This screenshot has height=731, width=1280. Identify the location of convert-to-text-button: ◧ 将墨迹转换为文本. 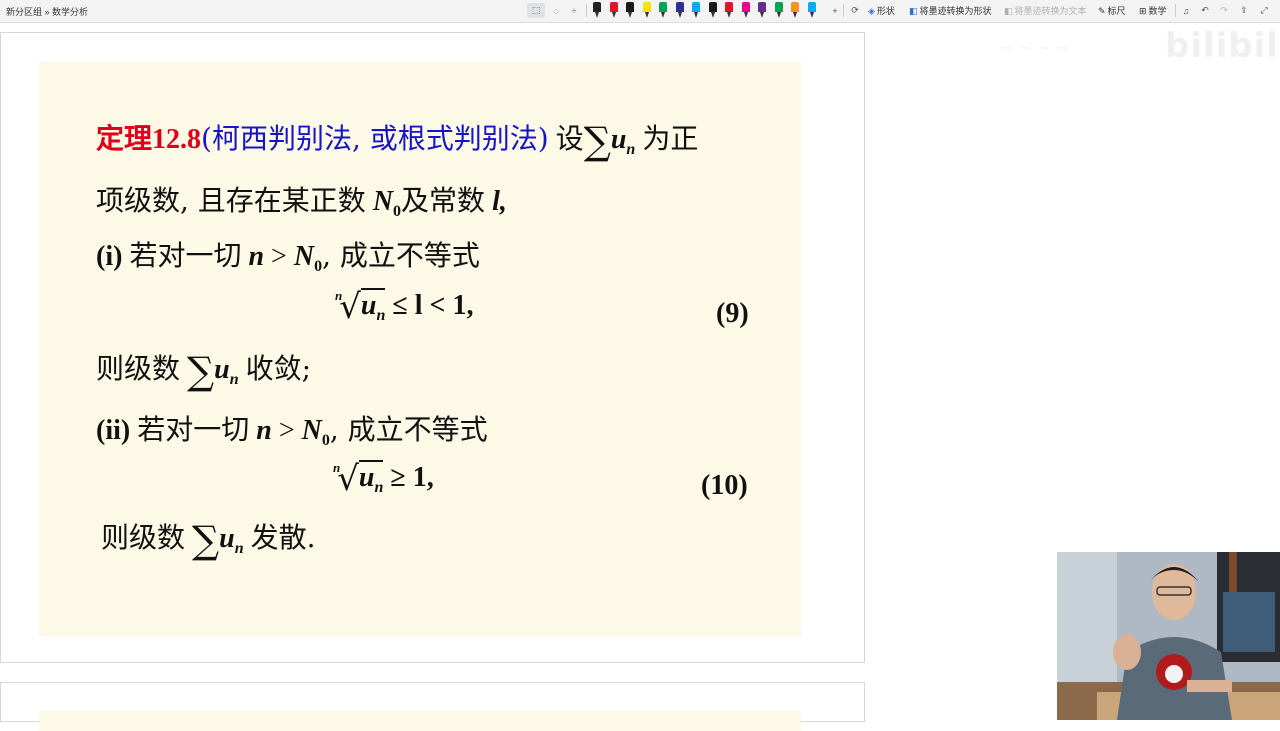
(1045, 10).